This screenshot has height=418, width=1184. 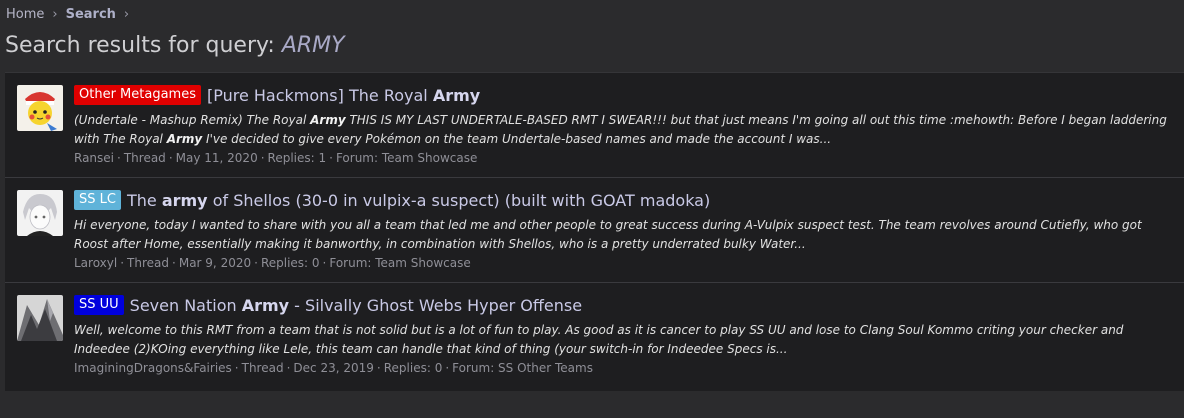 I want to click on result-title-link: [Pure Hackmons] The Royal Army, so click(x=343, y=95).